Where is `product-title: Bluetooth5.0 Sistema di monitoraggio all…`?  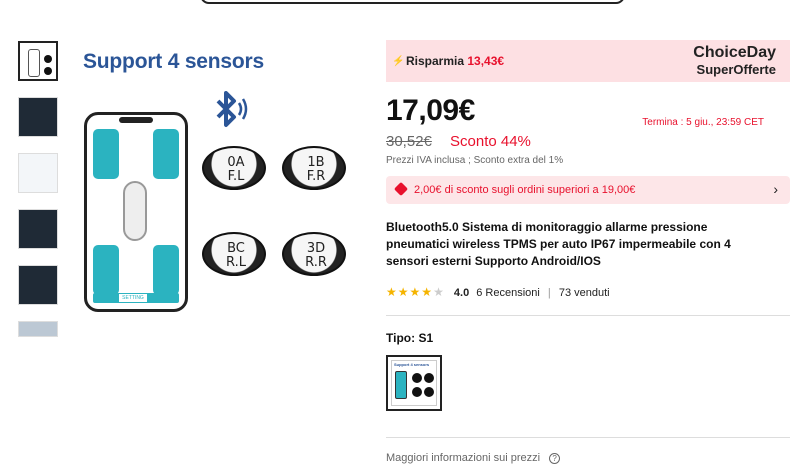 product-title: Bluetooth5.0 Sistema di monitoraggio all… is located at coordinates (558, 244).